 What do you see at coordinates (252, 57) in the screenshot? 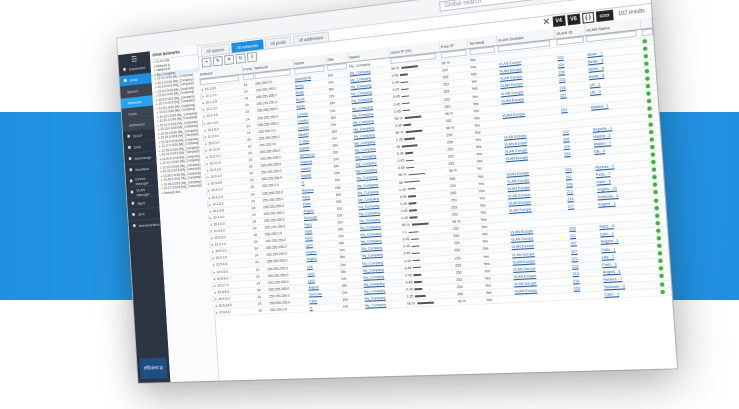
I see `export-icon: ⇩` at bounding box center [252, 57].